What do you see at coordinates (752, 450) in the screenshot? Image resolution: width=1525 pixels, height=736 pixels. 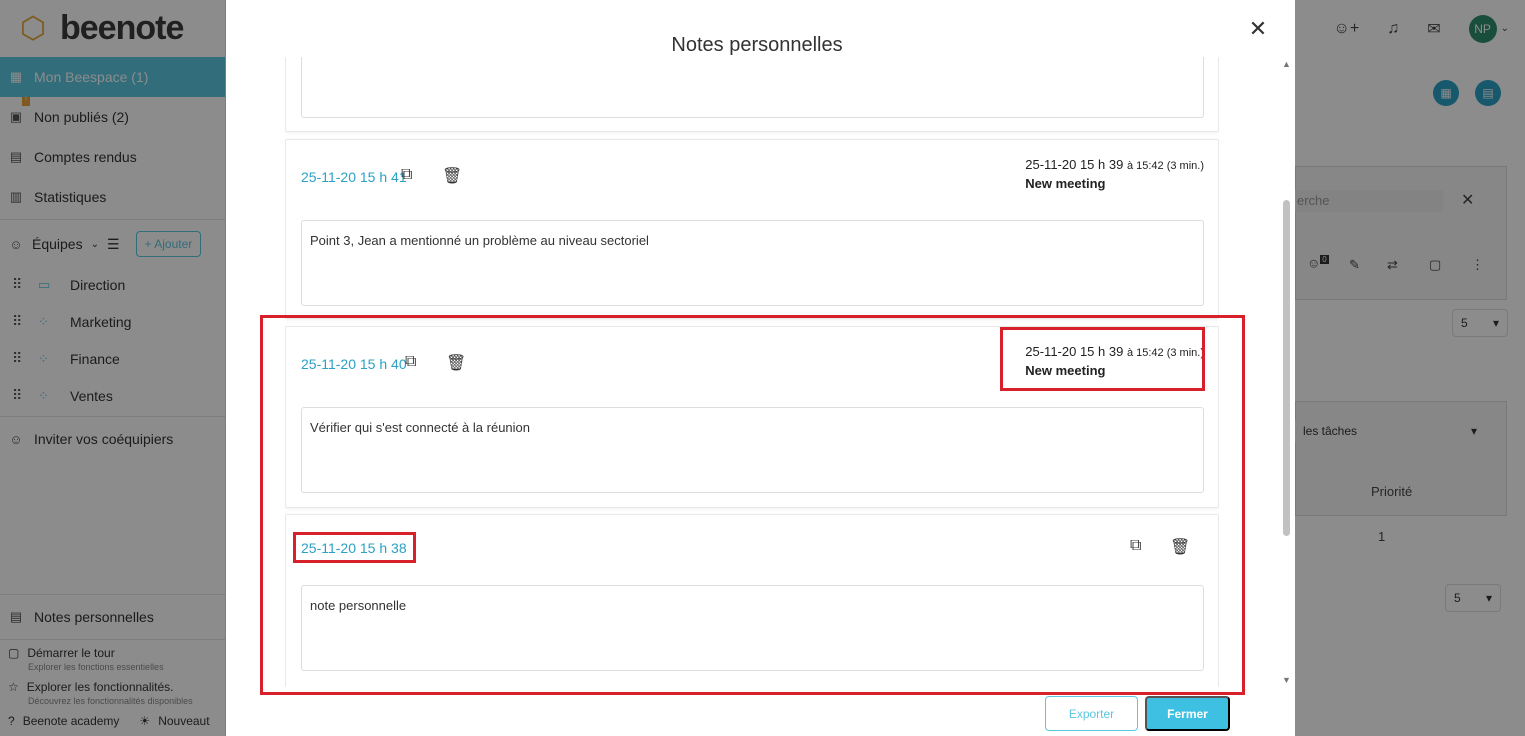 I see `note-body: Vérifier qui s'est connecté à la réunion` at bounding box center [752, 450].